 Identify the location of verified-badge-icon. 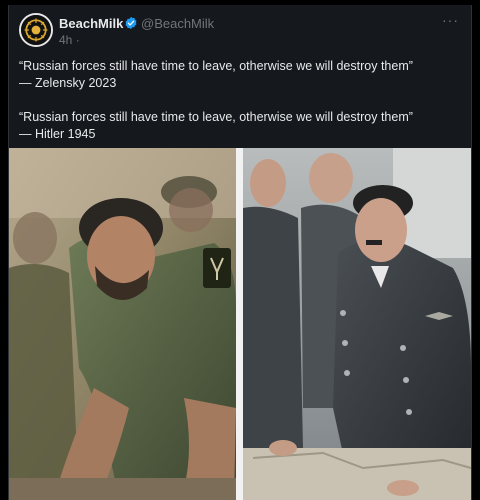
(131, 23).